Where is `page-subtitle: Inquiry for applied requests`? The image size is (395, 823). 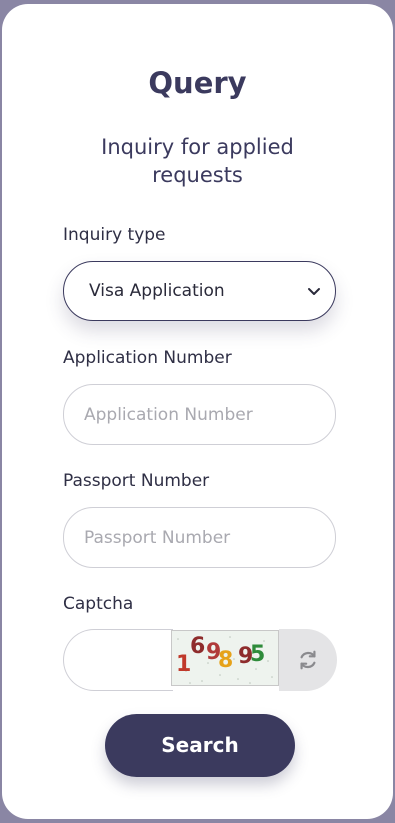
page-subtitle: Inquiry for applied requests is located at coordinates (197, 161).